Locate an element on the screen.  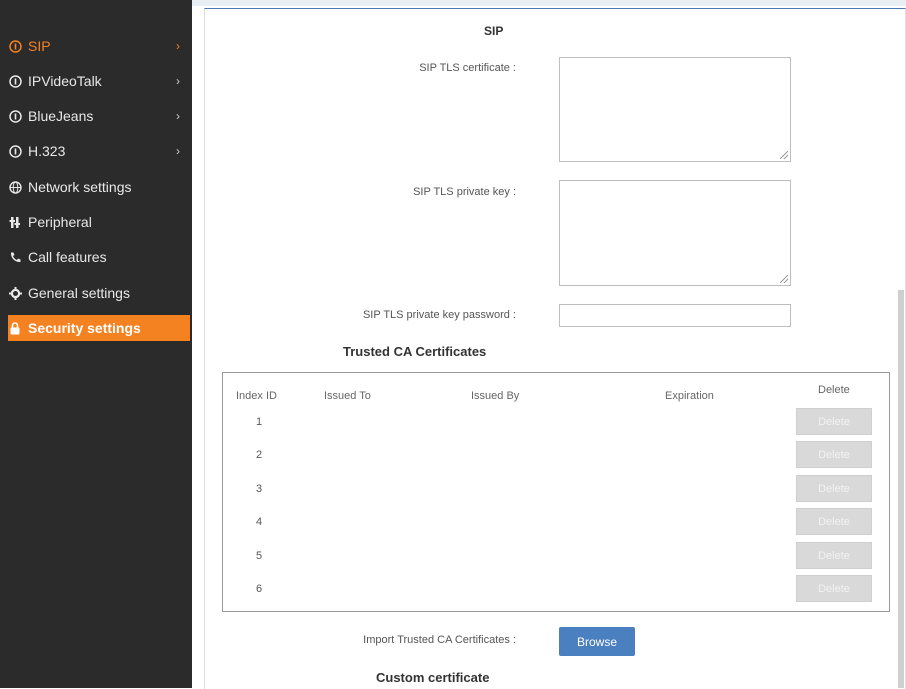
column-header-delete: Delete is located at coordinates (834, 390).